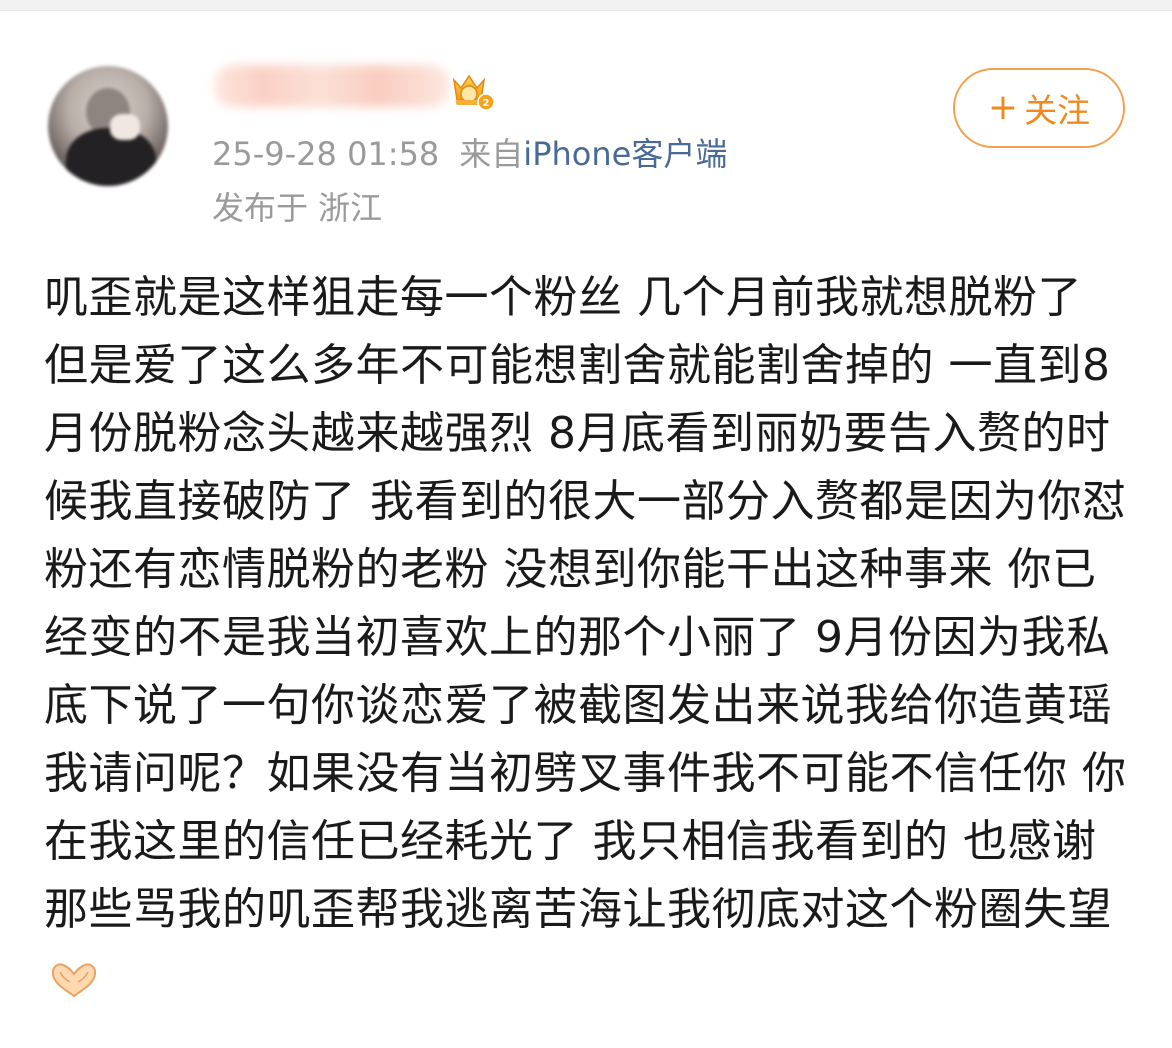 The image size is (1172, 1048). What do you see at coordinates (74, 980) in the screenshot?
I see `heart-hands-icon` at bounding box center [74, 980].